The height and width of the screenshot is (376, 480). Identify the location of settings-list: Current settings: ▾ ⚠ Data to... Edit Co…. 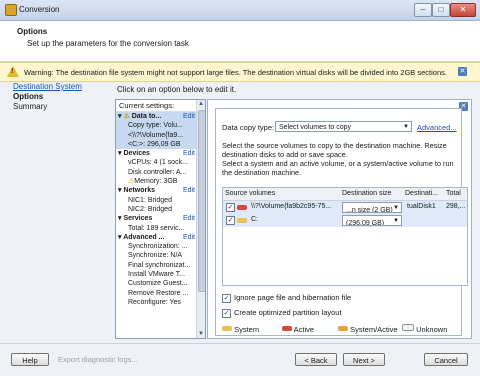
(160, 219).